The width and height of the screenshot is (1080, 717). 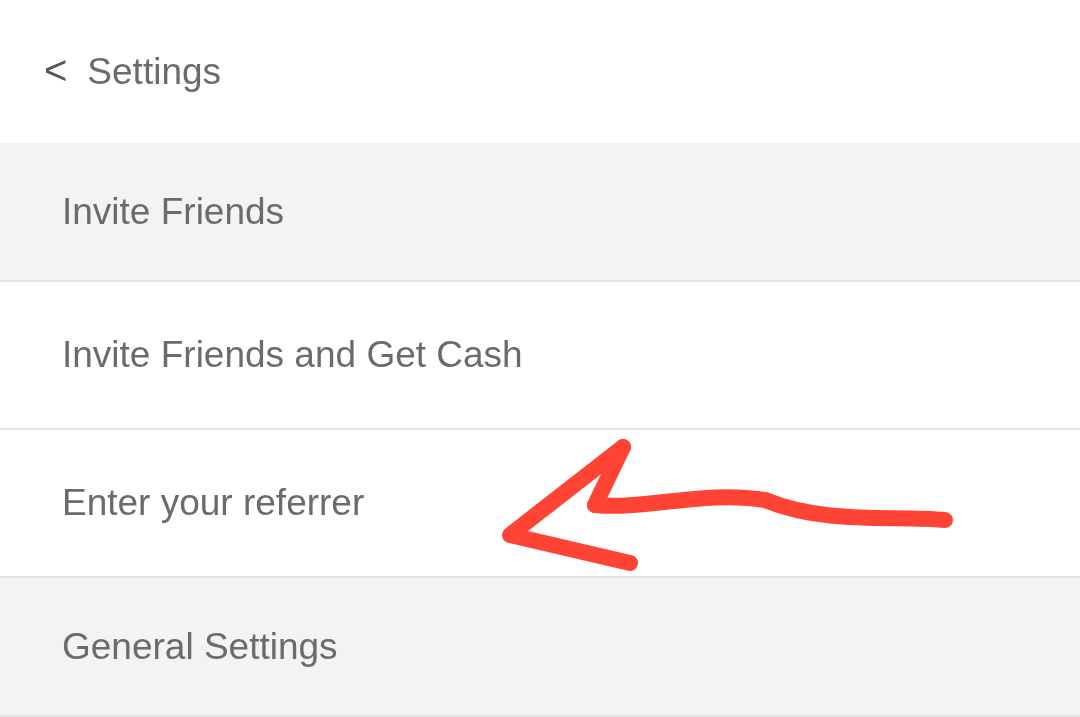 I want to click on back-button: <, so click(x=56, y=71).